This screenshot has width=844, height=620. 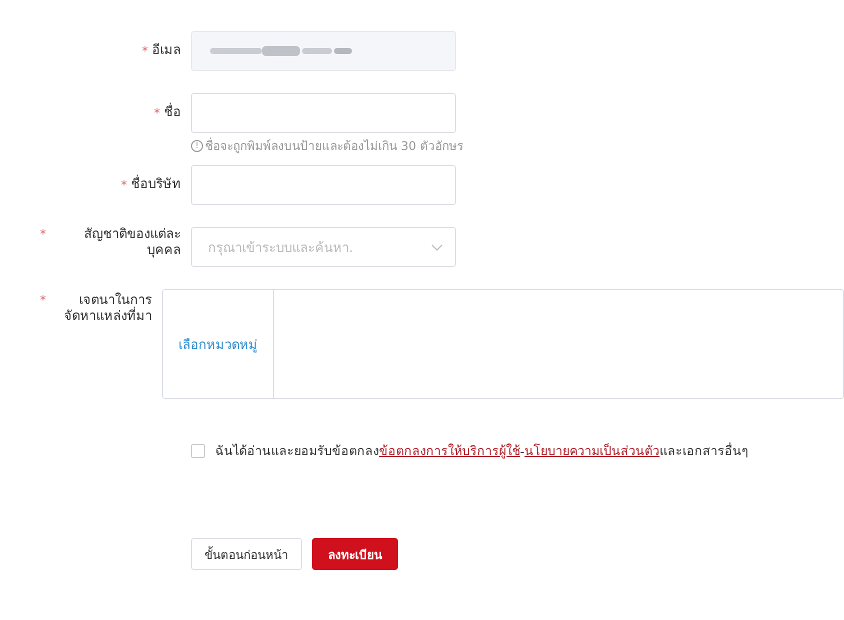 I want to click on chevron-down-icon, so click(x=437, y=247).